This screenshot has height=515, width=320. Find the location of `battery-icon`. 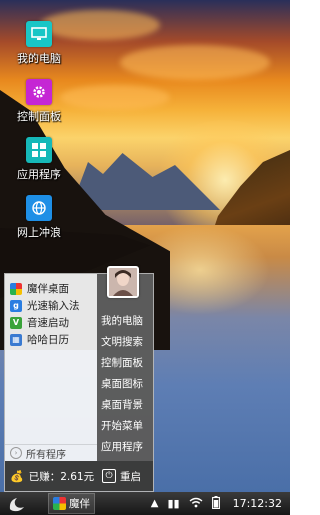

battery-icon is located at coordinates (215, 503).